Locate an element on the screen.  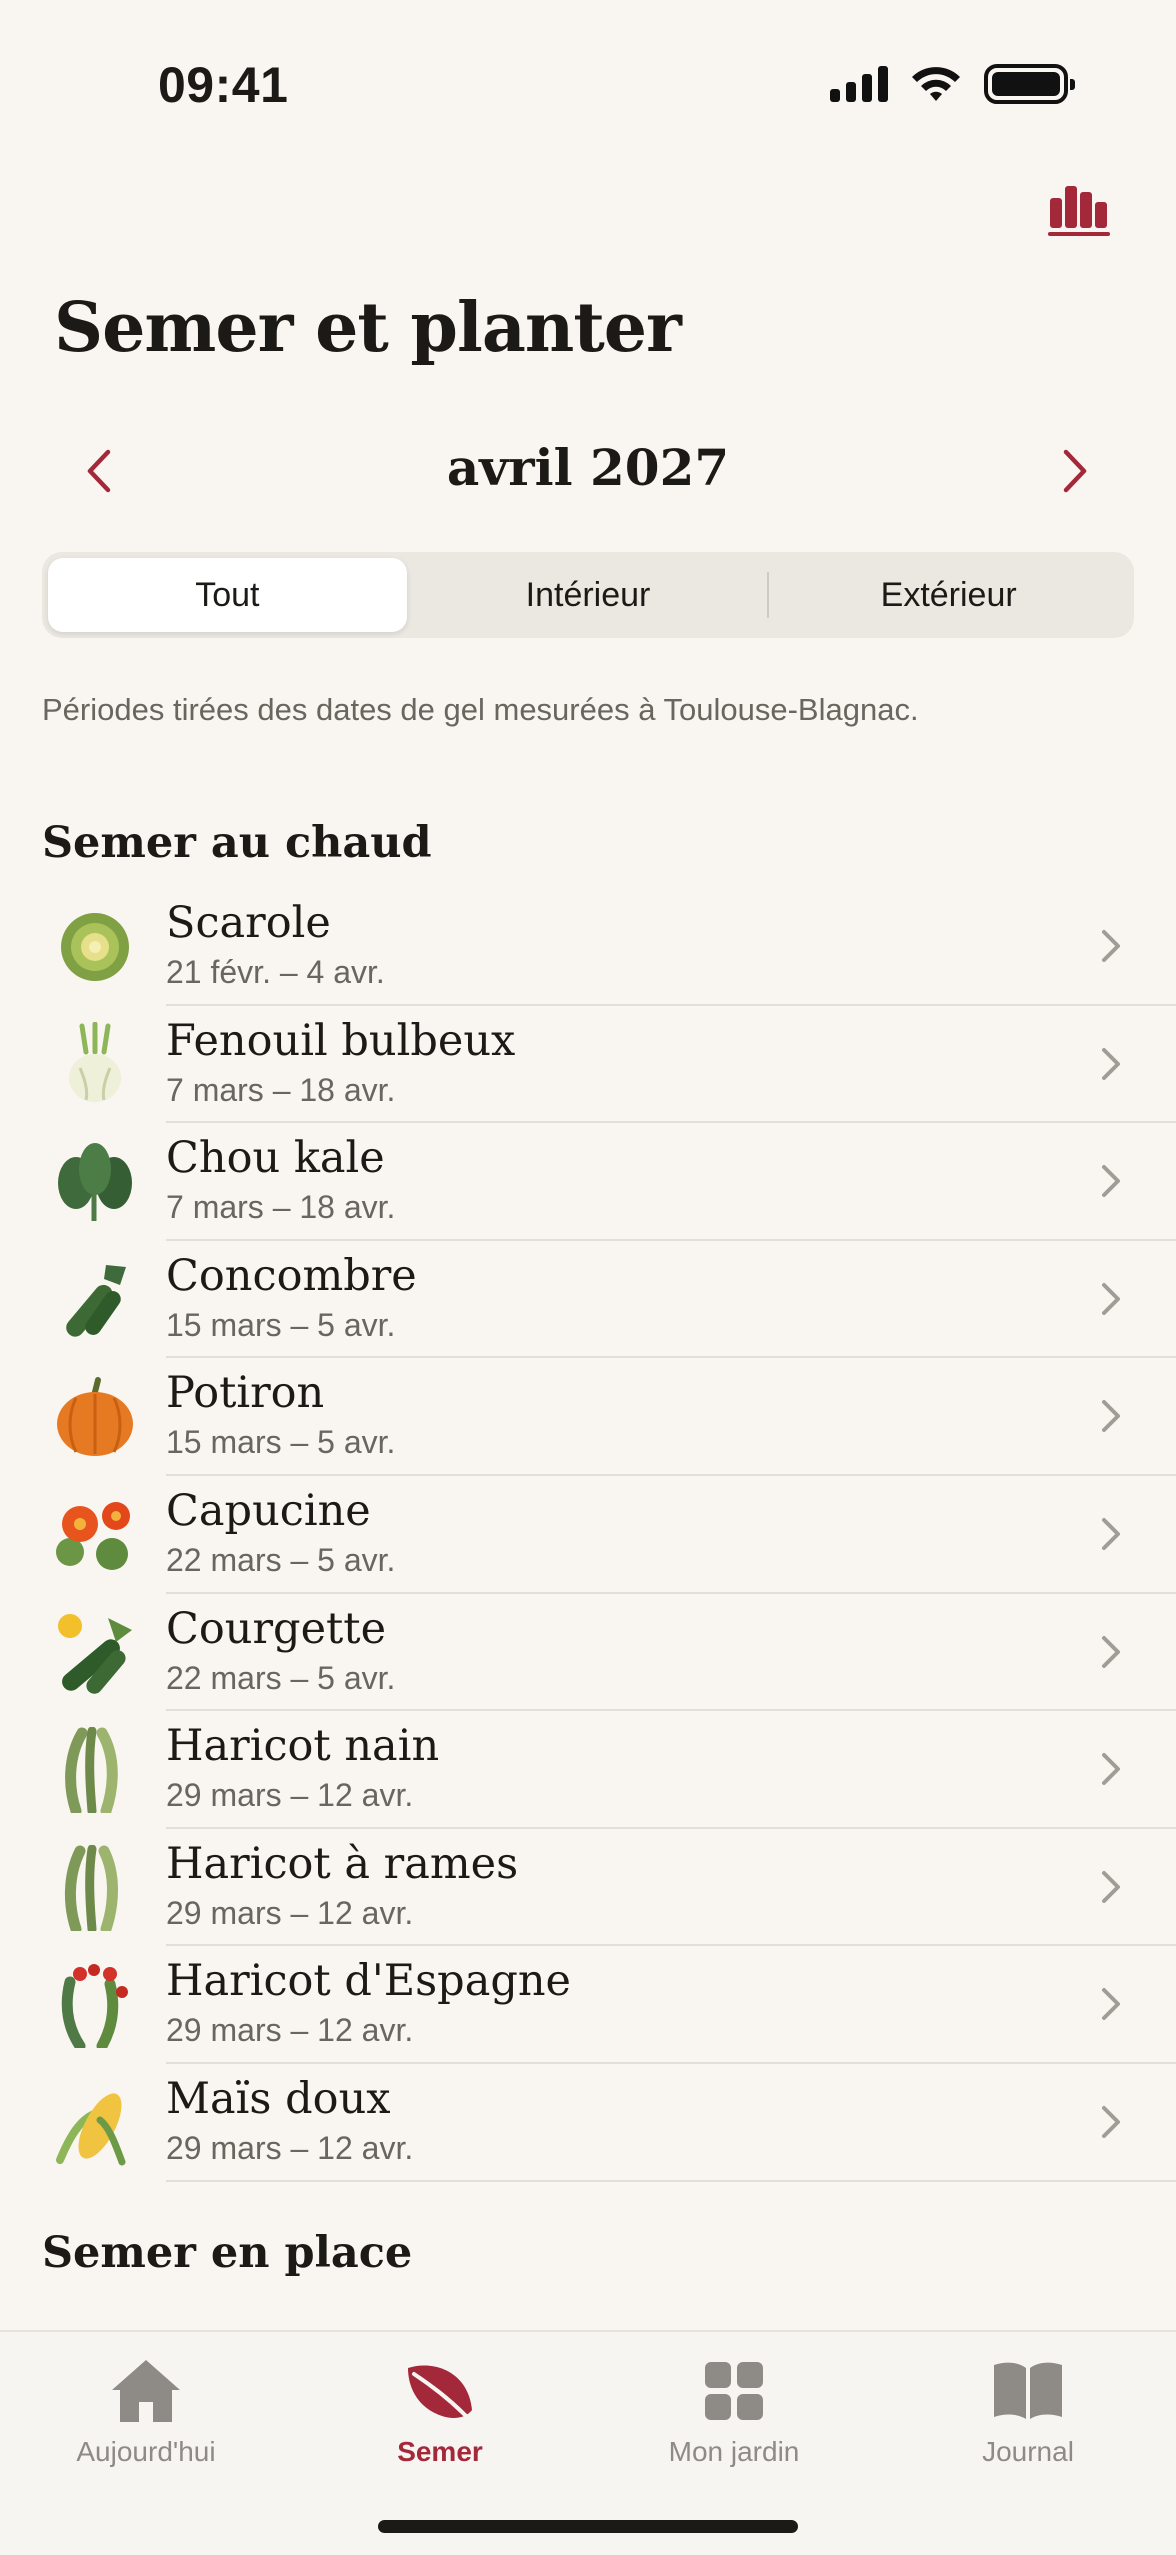
plant-name: Capucine is located at coordinates (268, 1510).